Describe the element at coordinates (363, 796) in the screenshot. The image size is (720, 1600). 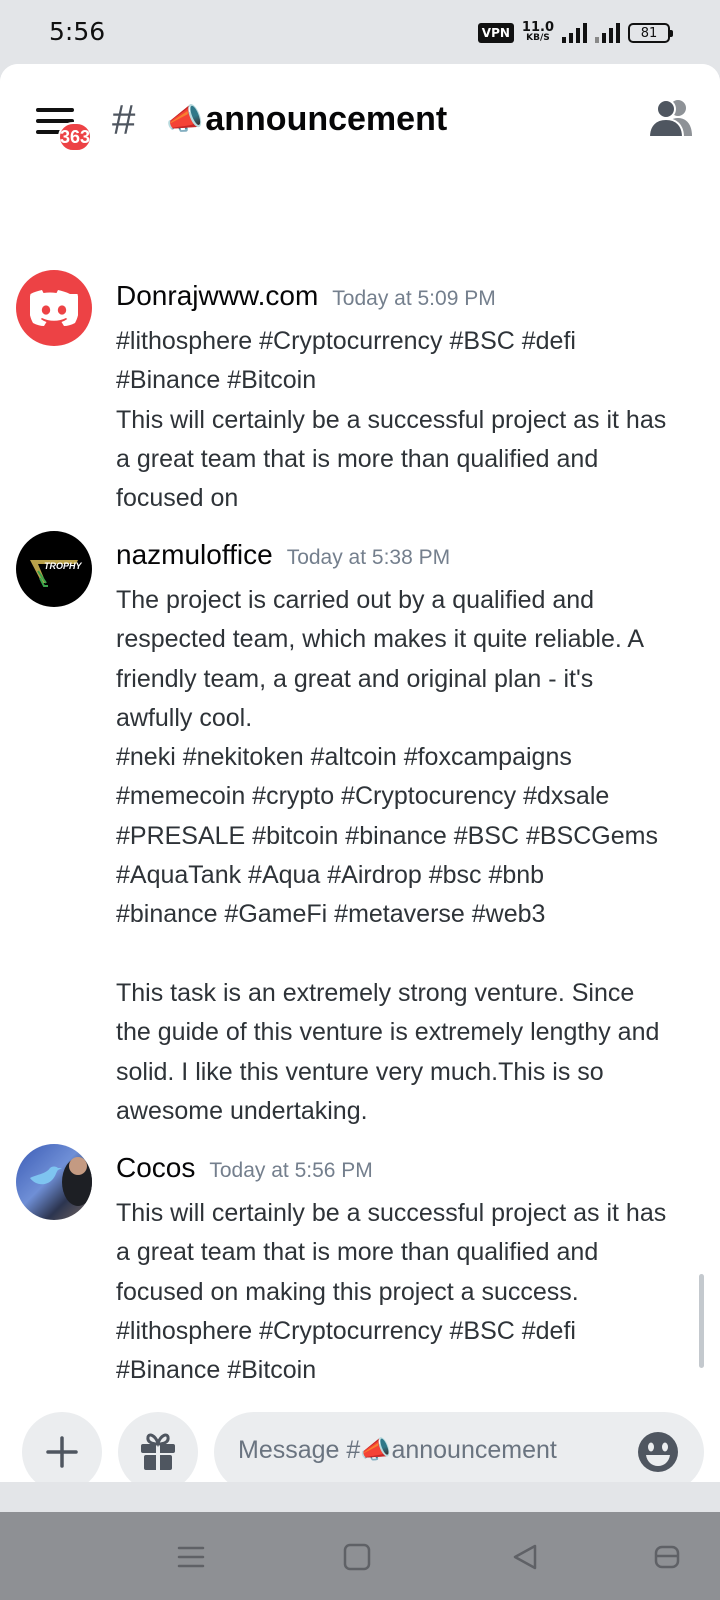
I see `message-text-line: #memecoin #crypto #Cryptocurency #dxsale` at that location.